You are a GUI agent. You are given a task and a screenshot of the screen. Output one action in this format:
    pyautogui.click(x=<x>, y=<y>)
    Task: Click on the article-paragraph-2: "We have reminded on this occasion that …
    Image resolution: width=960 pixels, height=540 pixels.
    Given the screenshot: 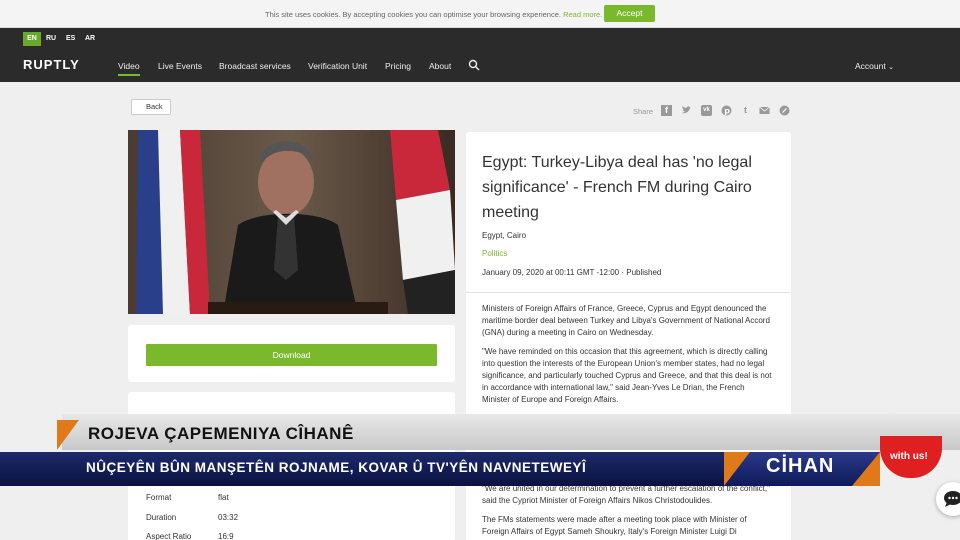 What is the action you would take?
    pyautogui.click(x=627, y=375)
    